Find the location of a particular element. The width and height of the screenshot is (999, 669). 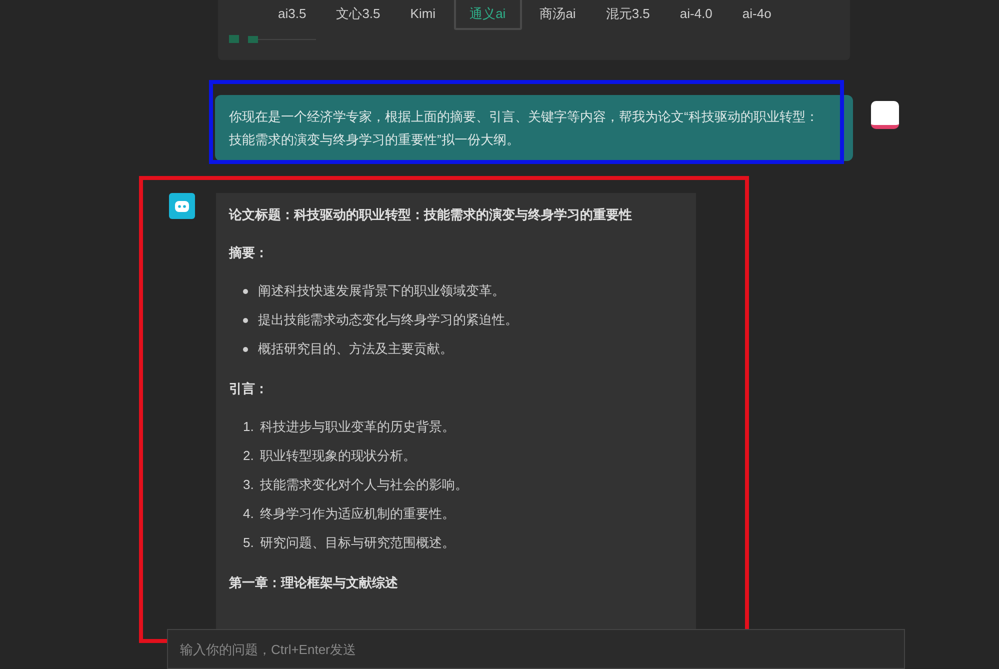

answer-heading: 第一章：理论框架与文献综述 is located at coordinates (313, 583).